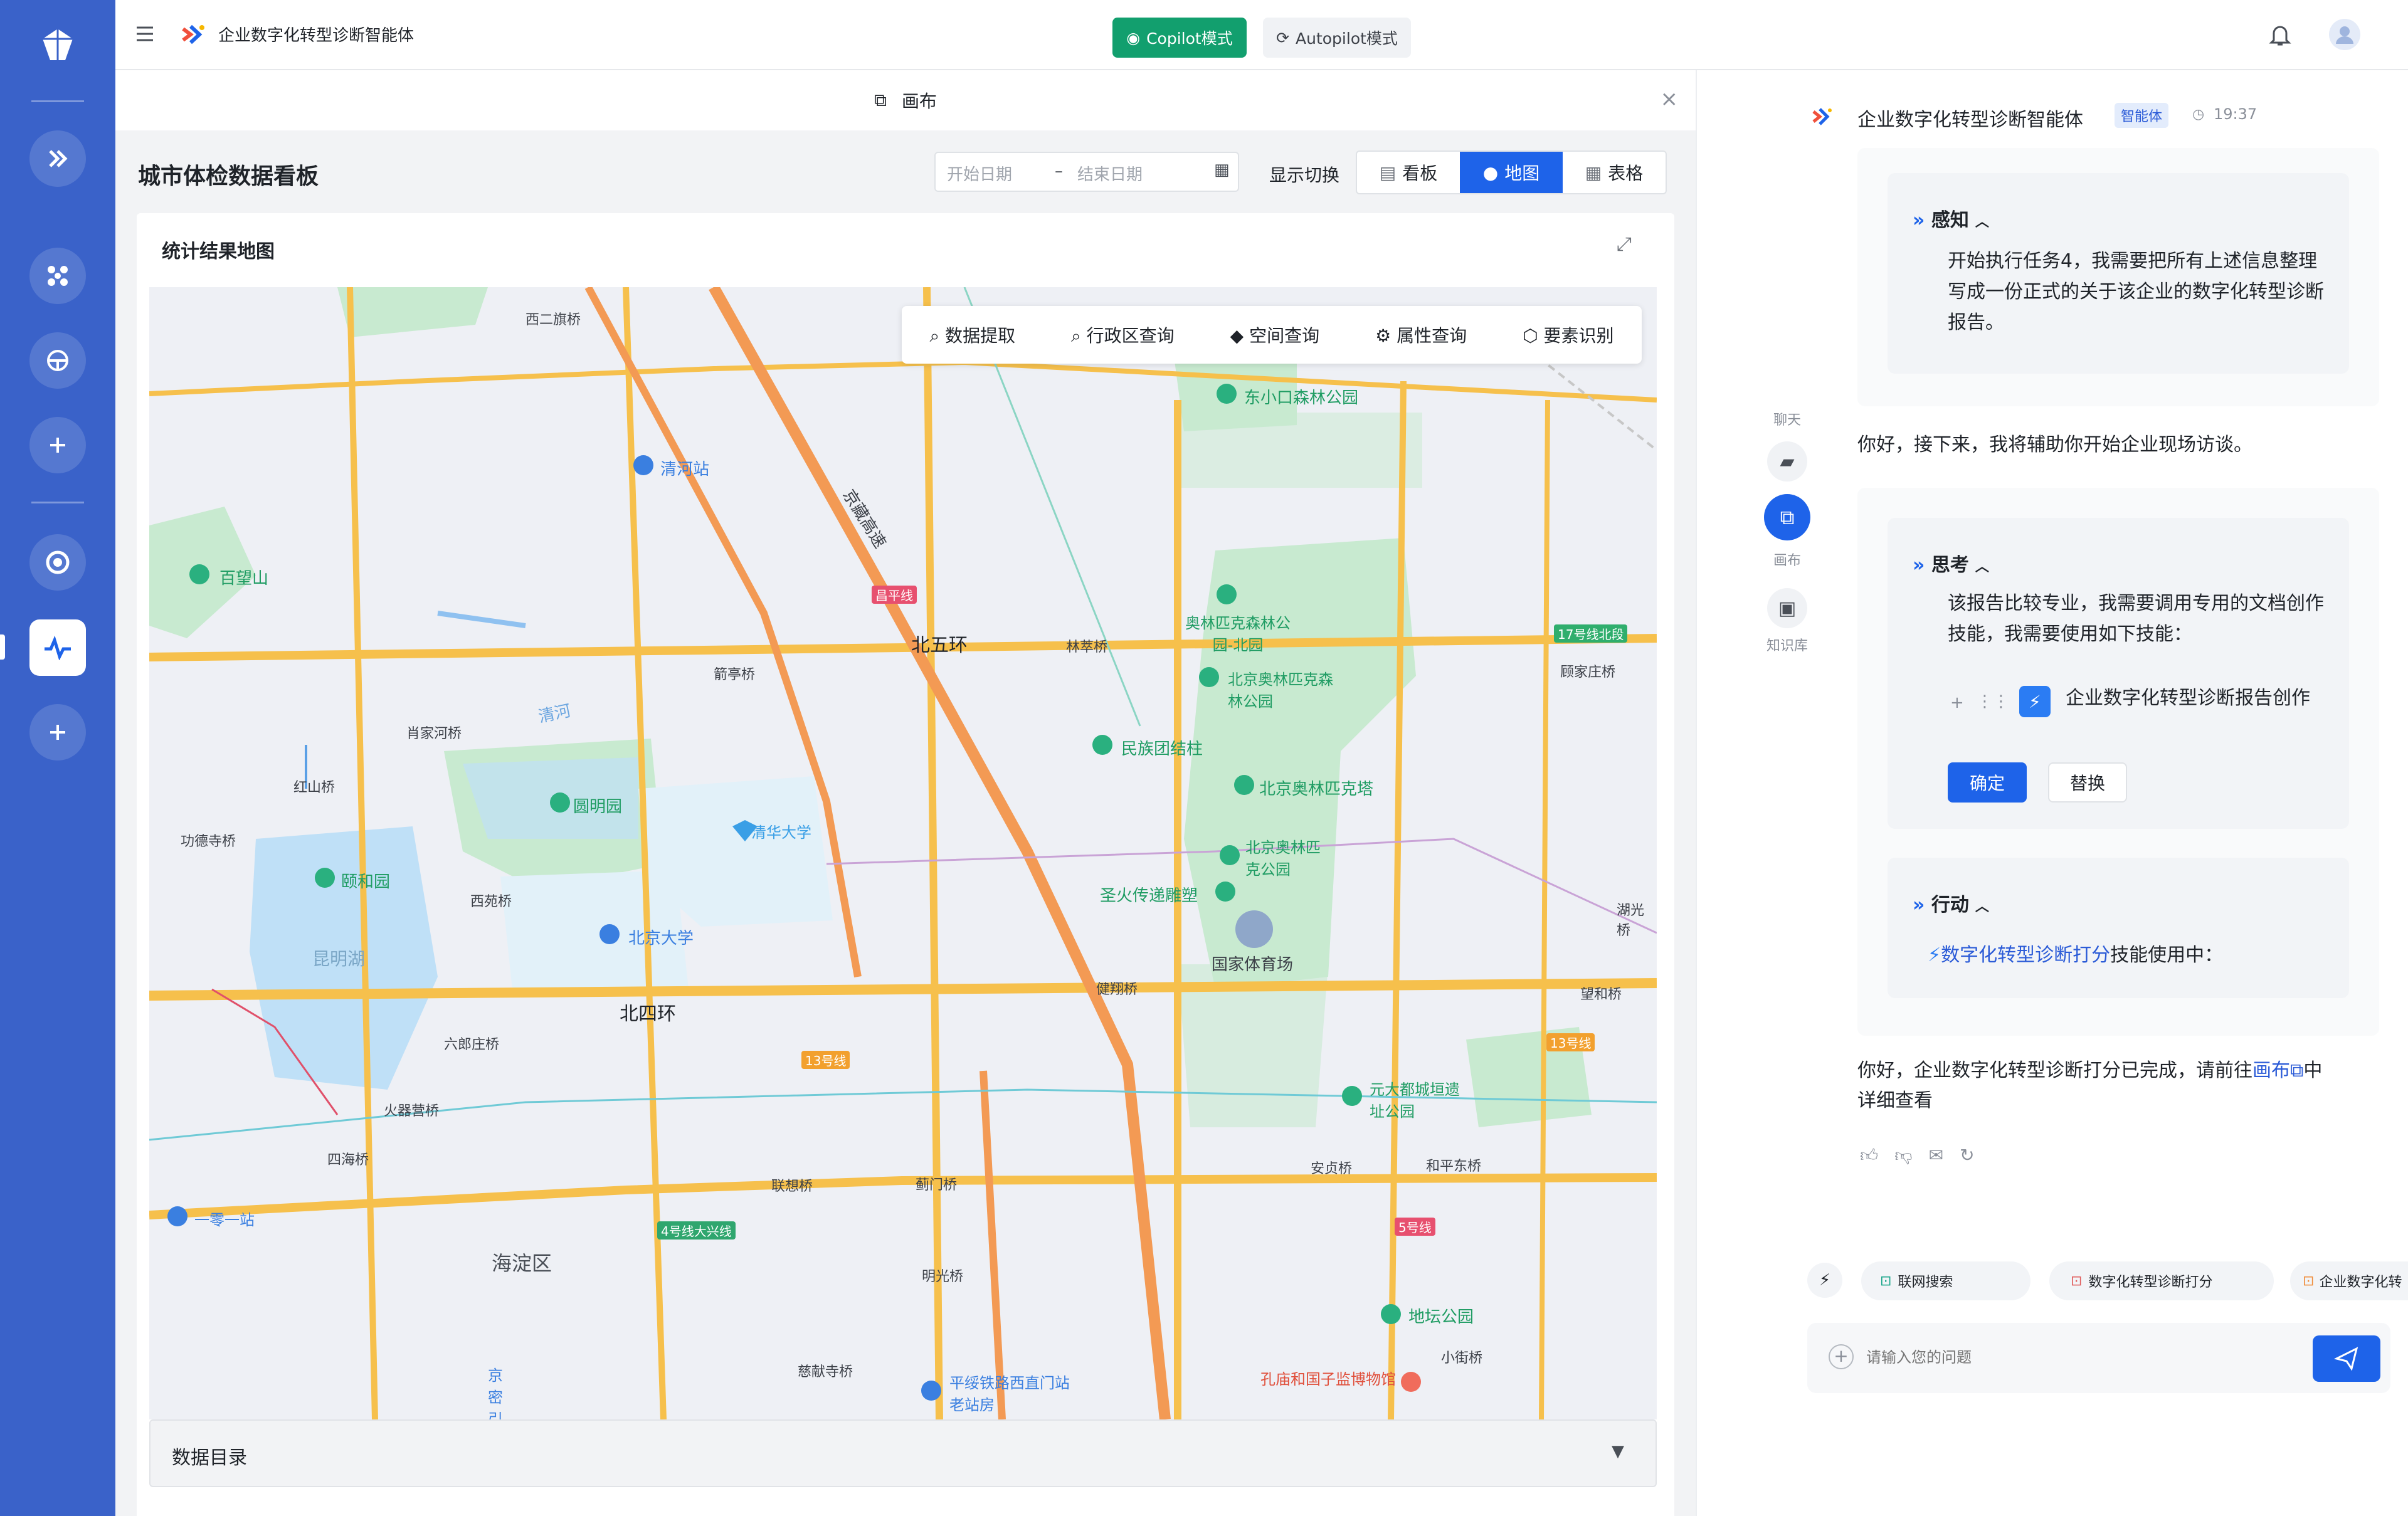 This screenshot has width=2408, height=1516. What do you see at coordinates (1283, 858) in the screenshot?
I see `map-label: 北京奥林匹克公园` at bounding box center [1283, 858].